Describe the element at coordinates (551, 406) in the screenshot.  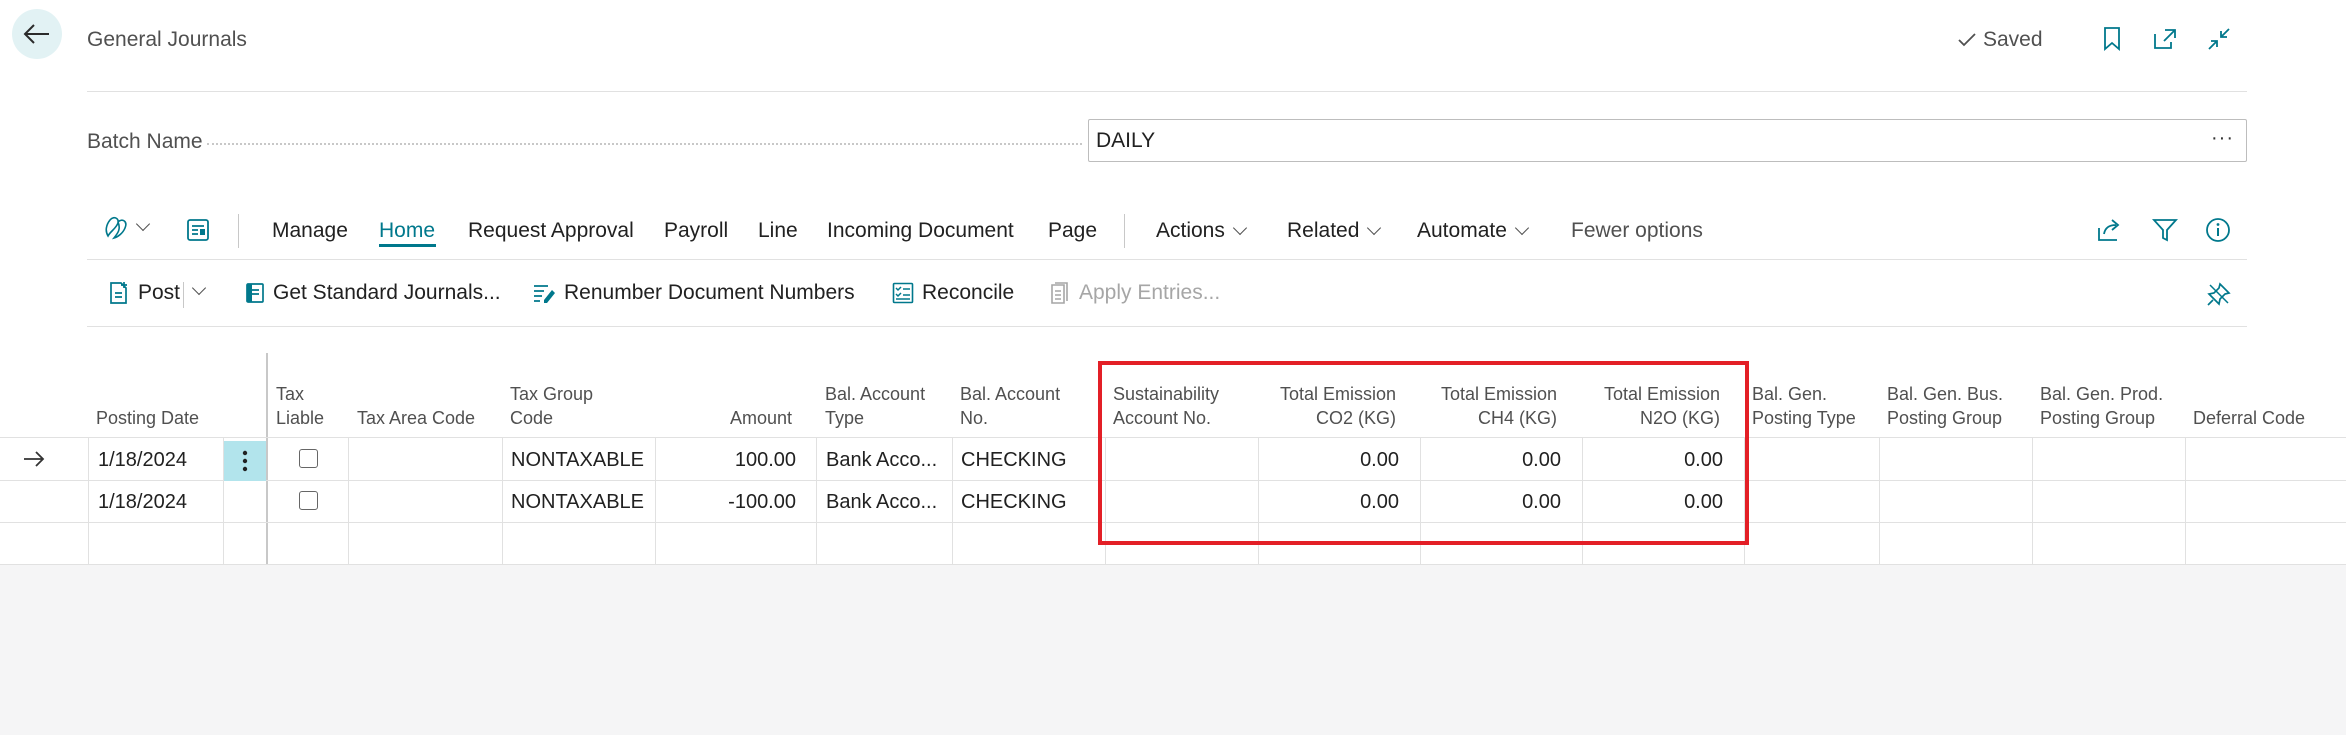
I see `column-header-tax-group-code: Tax Group Code` at that location.